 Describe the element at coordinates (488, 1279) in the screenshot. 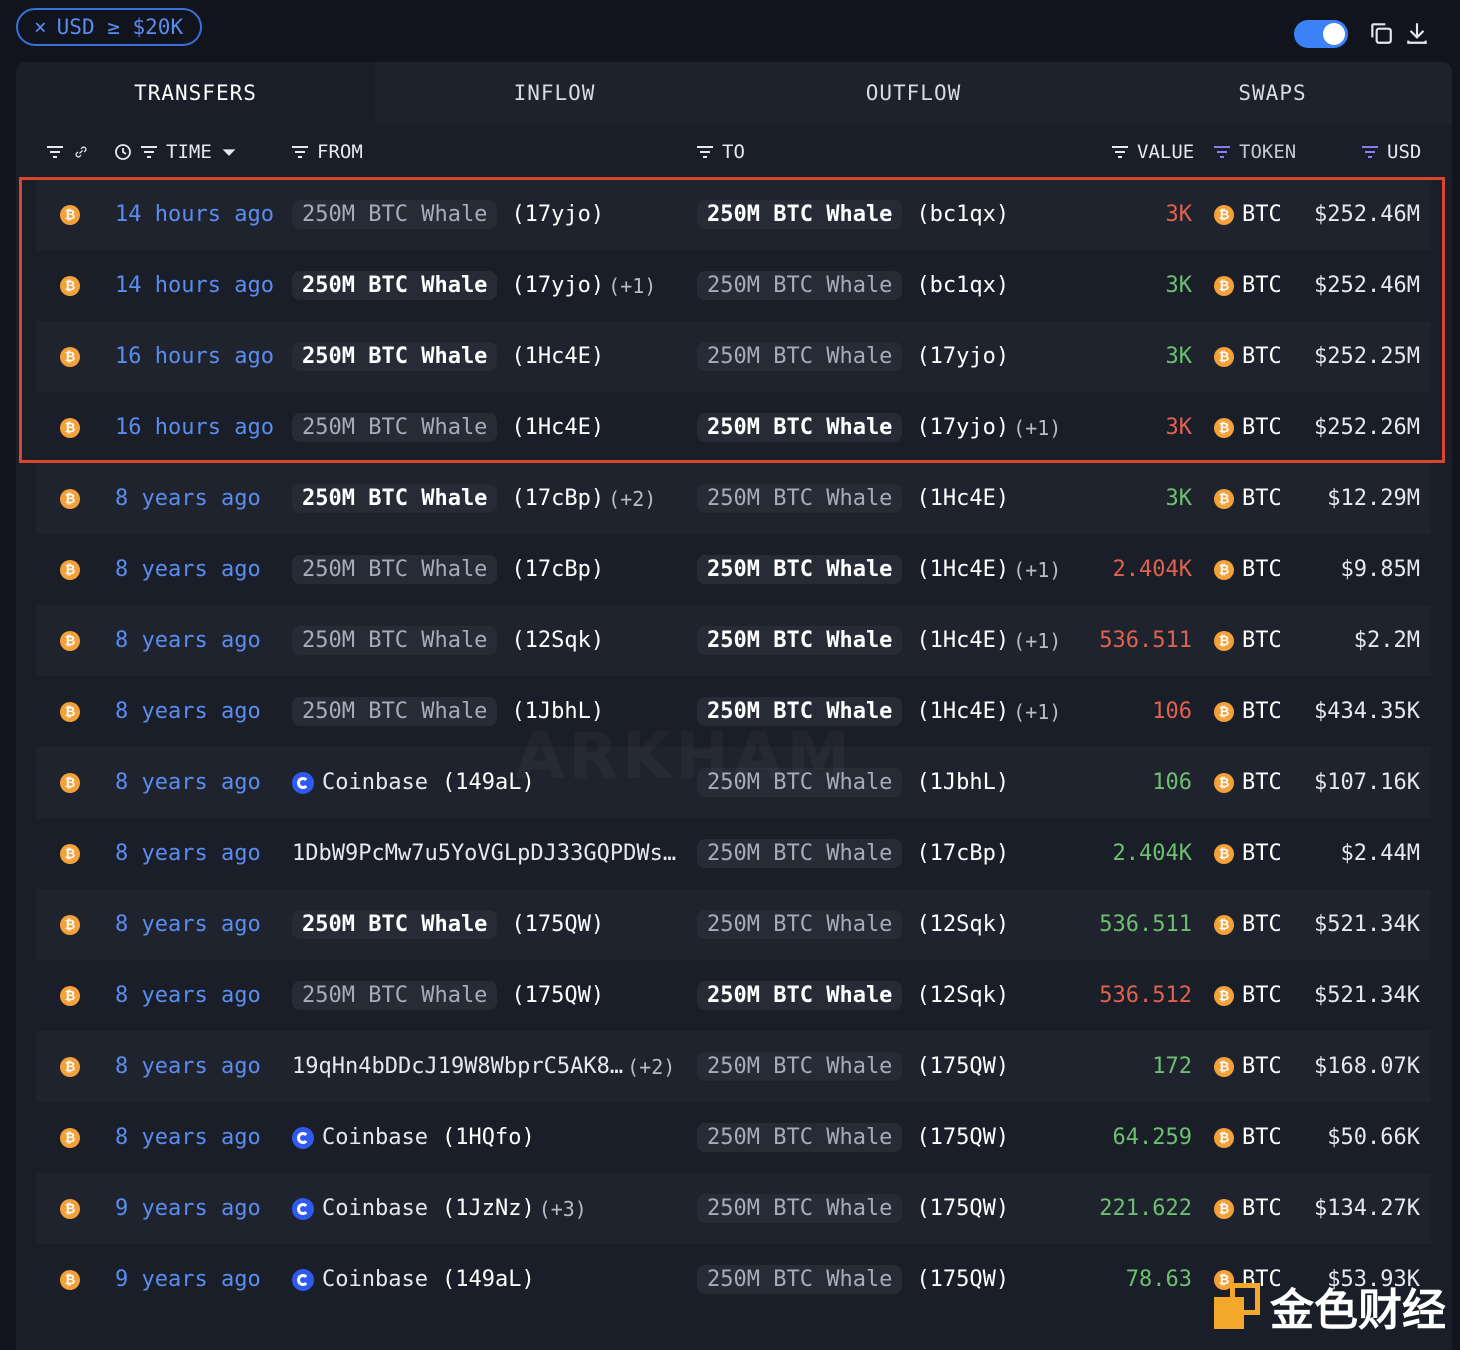

I see `from-address: (149aL)` at that location.